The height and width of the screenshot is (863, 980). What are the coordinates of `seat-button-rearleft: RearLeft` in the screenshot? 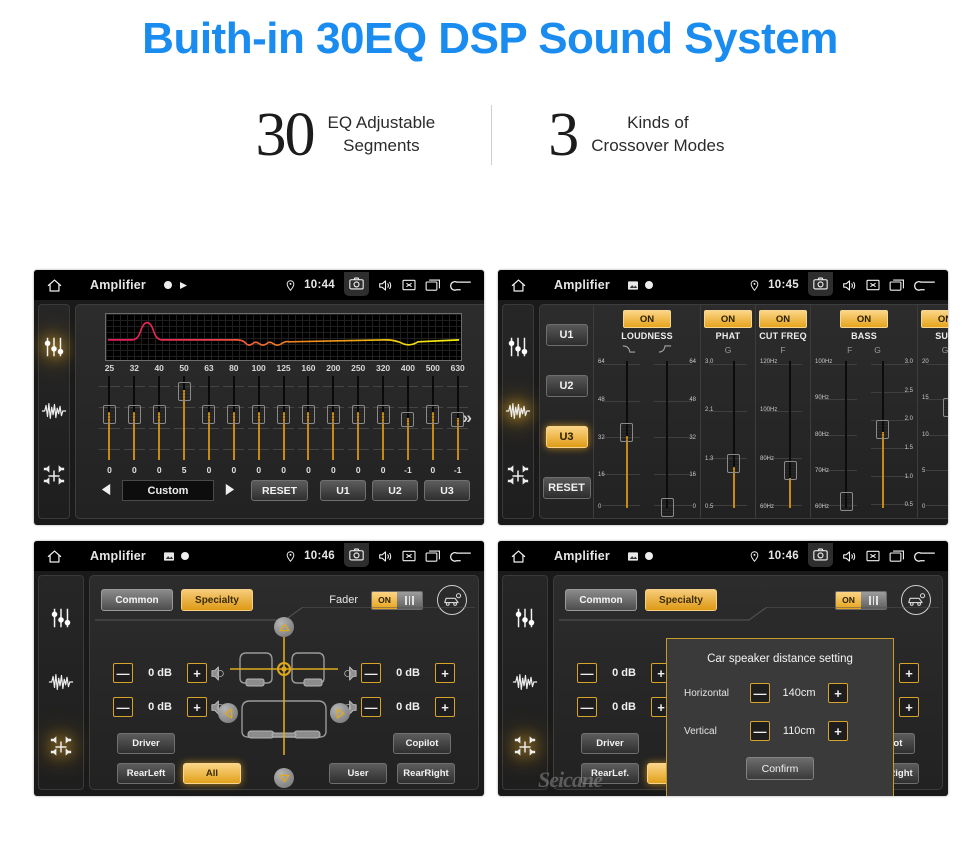 It's located at (146, 773).